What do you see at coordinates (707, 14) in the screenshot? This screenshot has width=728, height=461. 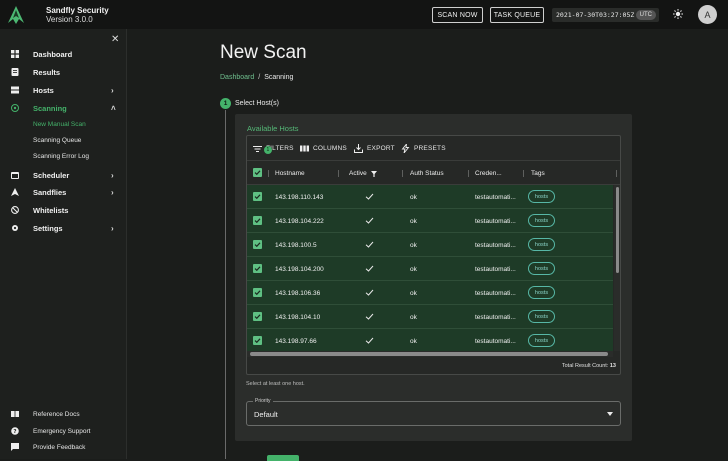 I see `user-avatar: A` at bounding box center [707, 14].